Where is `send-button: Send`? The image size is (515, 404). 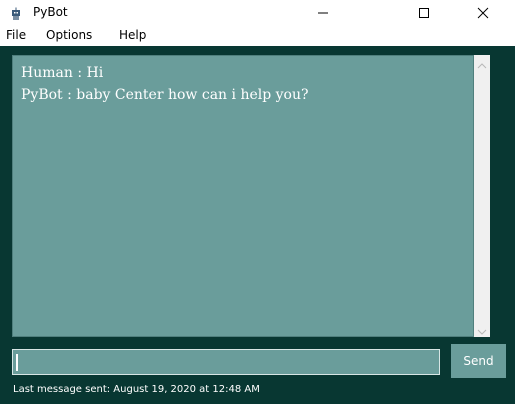 send-button: Send is located at coordinates (478, 361).